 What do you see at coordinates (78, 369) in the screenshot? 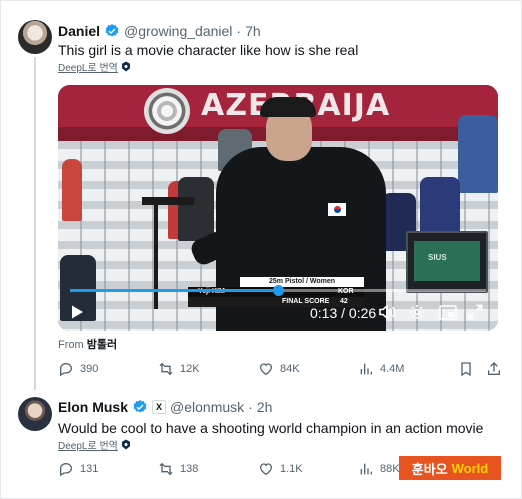
I see `reply-button: 390` at bounding box center [78, 369].